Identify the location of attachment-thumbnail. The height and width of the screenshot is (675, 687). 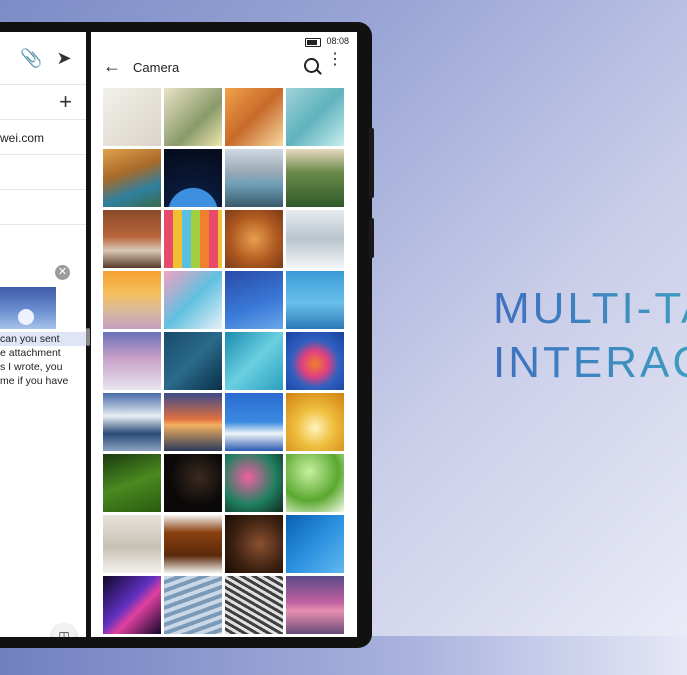
(28, 308).